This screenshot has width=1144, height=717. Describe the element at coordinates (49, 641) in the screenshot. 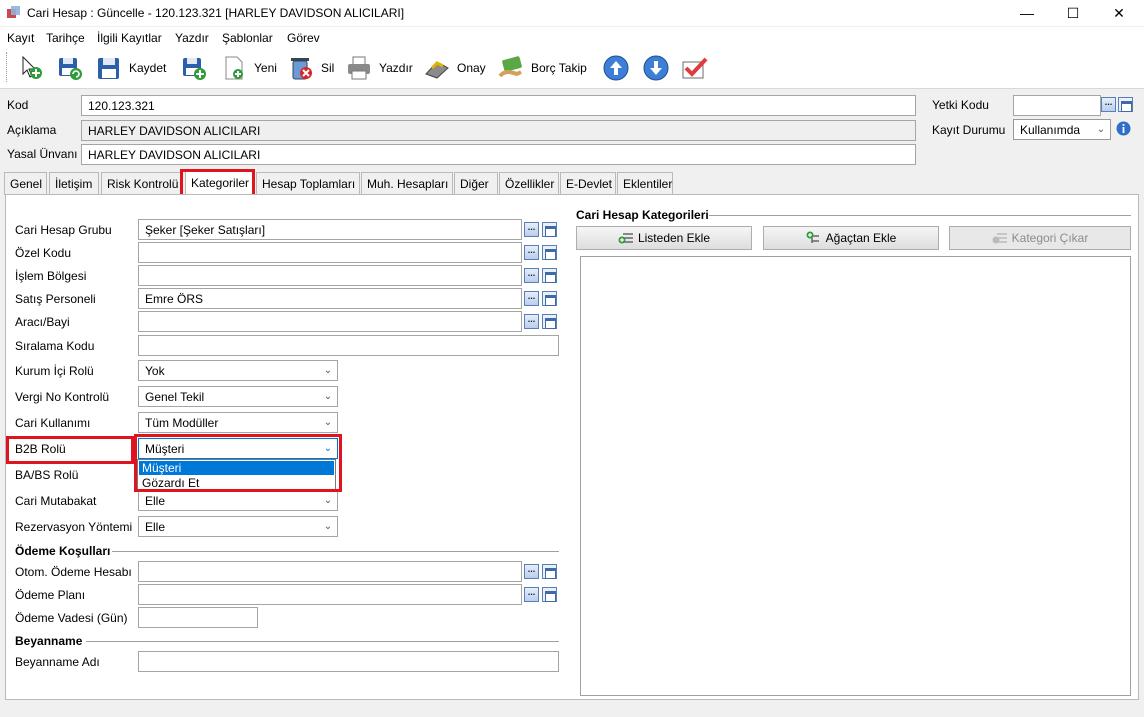

I see `beyanname-header: Beyanname` at that location.